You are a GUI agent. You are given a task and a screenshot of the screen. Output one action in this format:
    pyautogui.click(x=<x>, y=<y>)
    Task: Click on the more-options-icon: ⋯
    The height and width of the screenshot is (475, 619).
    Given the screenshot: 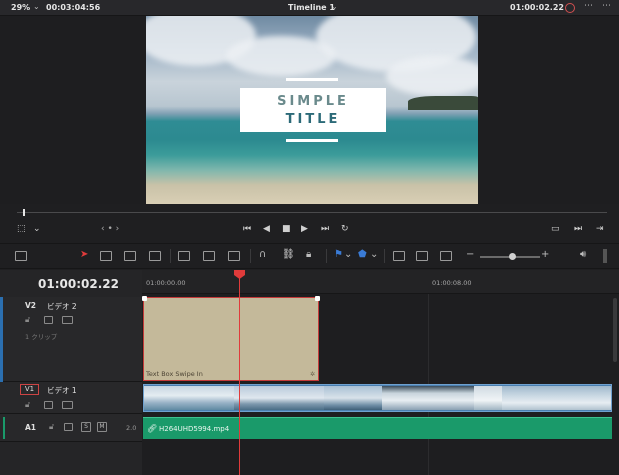 What is the action you would take?
    pyautogui.click(x=606, y=6)
    